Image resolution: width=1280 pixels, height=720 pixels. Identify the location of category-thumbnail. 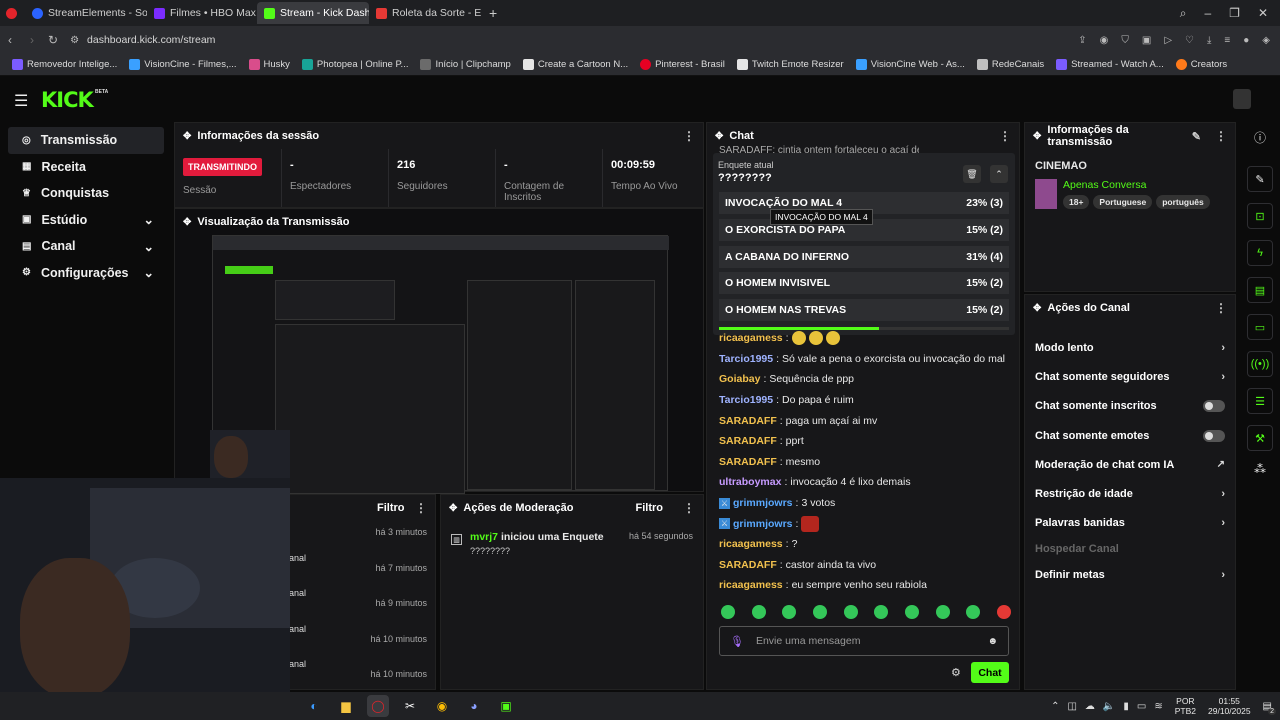
(1046, 194).